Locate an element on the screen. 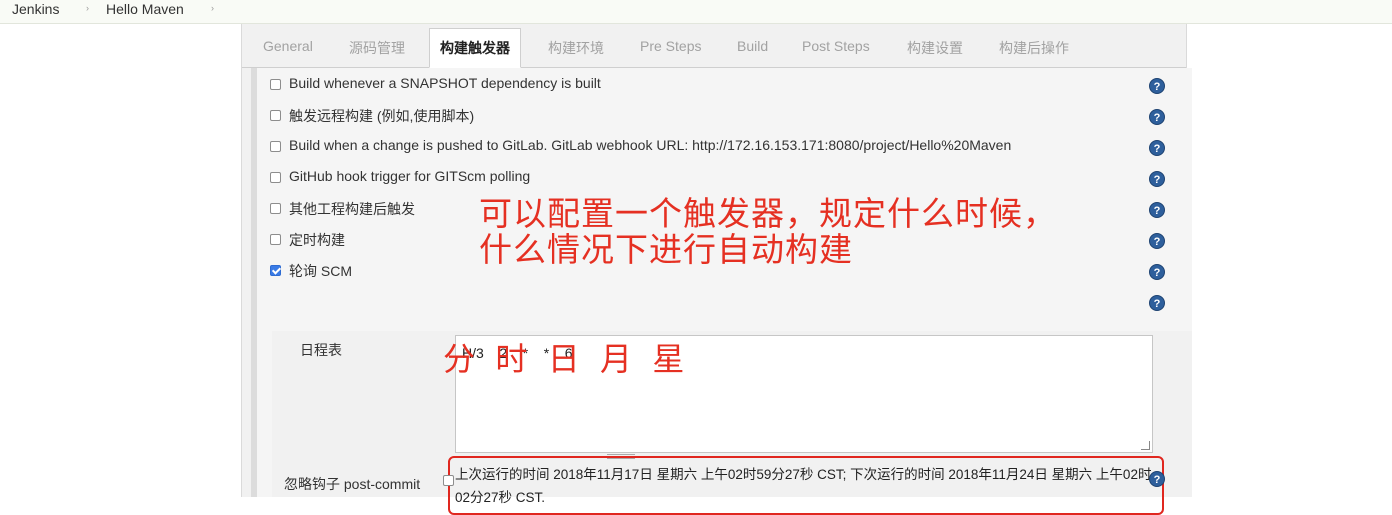 Image resolution: width=1392 pixels, height=515 pixels. tab-pre-steps: Pre Steps is located at coordinates (670, 46).